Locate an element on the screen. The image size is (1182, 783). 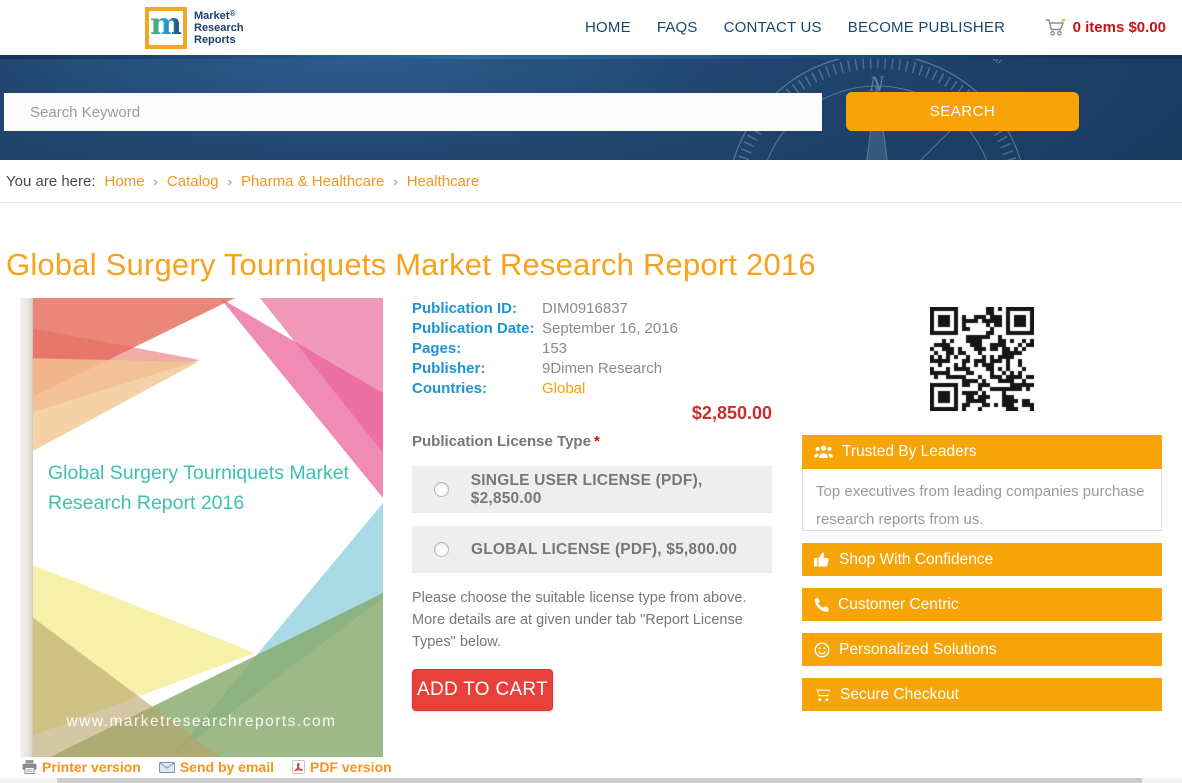
license-option-single-user: SINGLE USER LICENSE (PDF), $2,850.00 is located at coordinates (592, 489).